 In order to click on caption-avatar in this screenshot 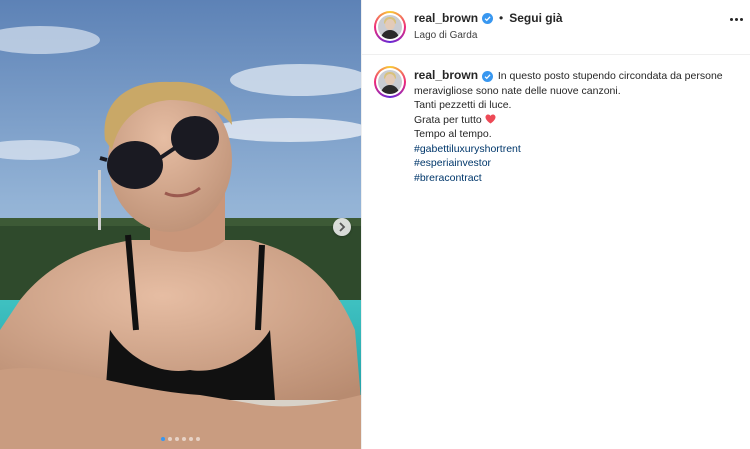, I will do `click(390, 82)`.